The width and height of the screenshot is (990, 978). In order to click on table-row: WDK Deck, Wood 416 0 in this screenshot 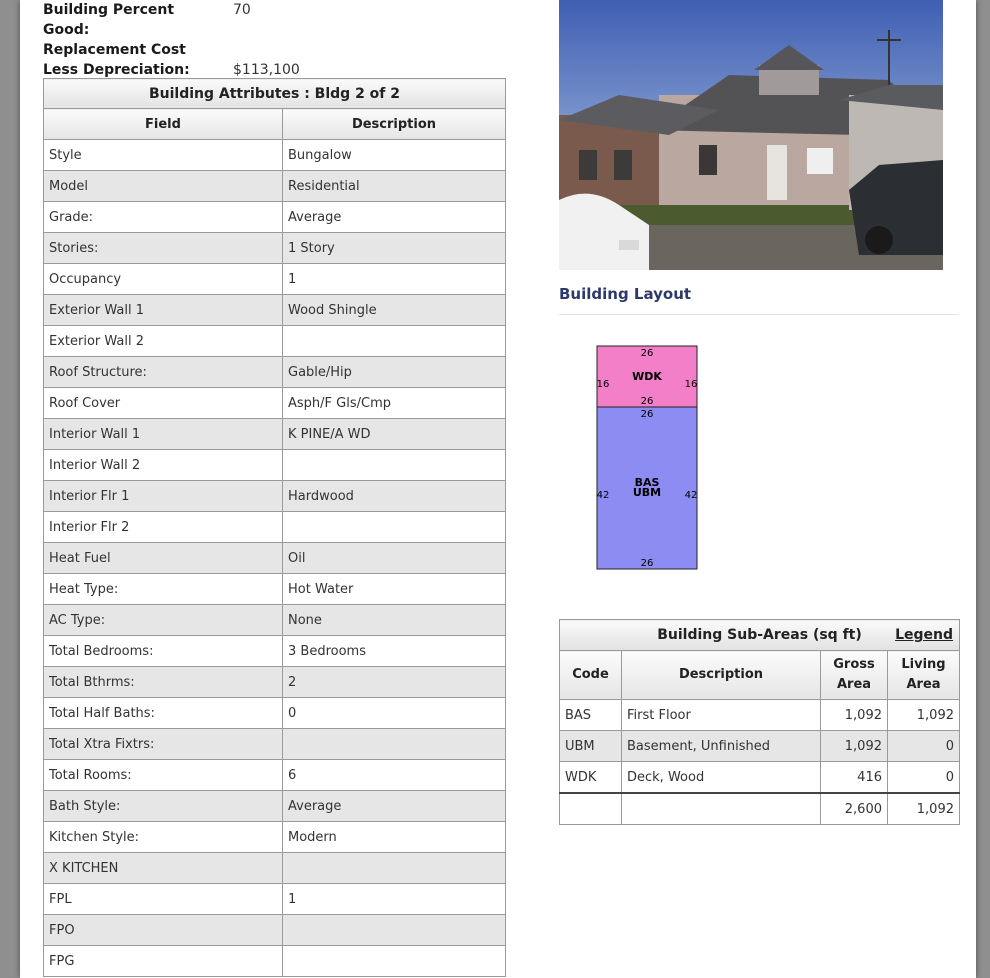, I will do `click(759, 777)`.